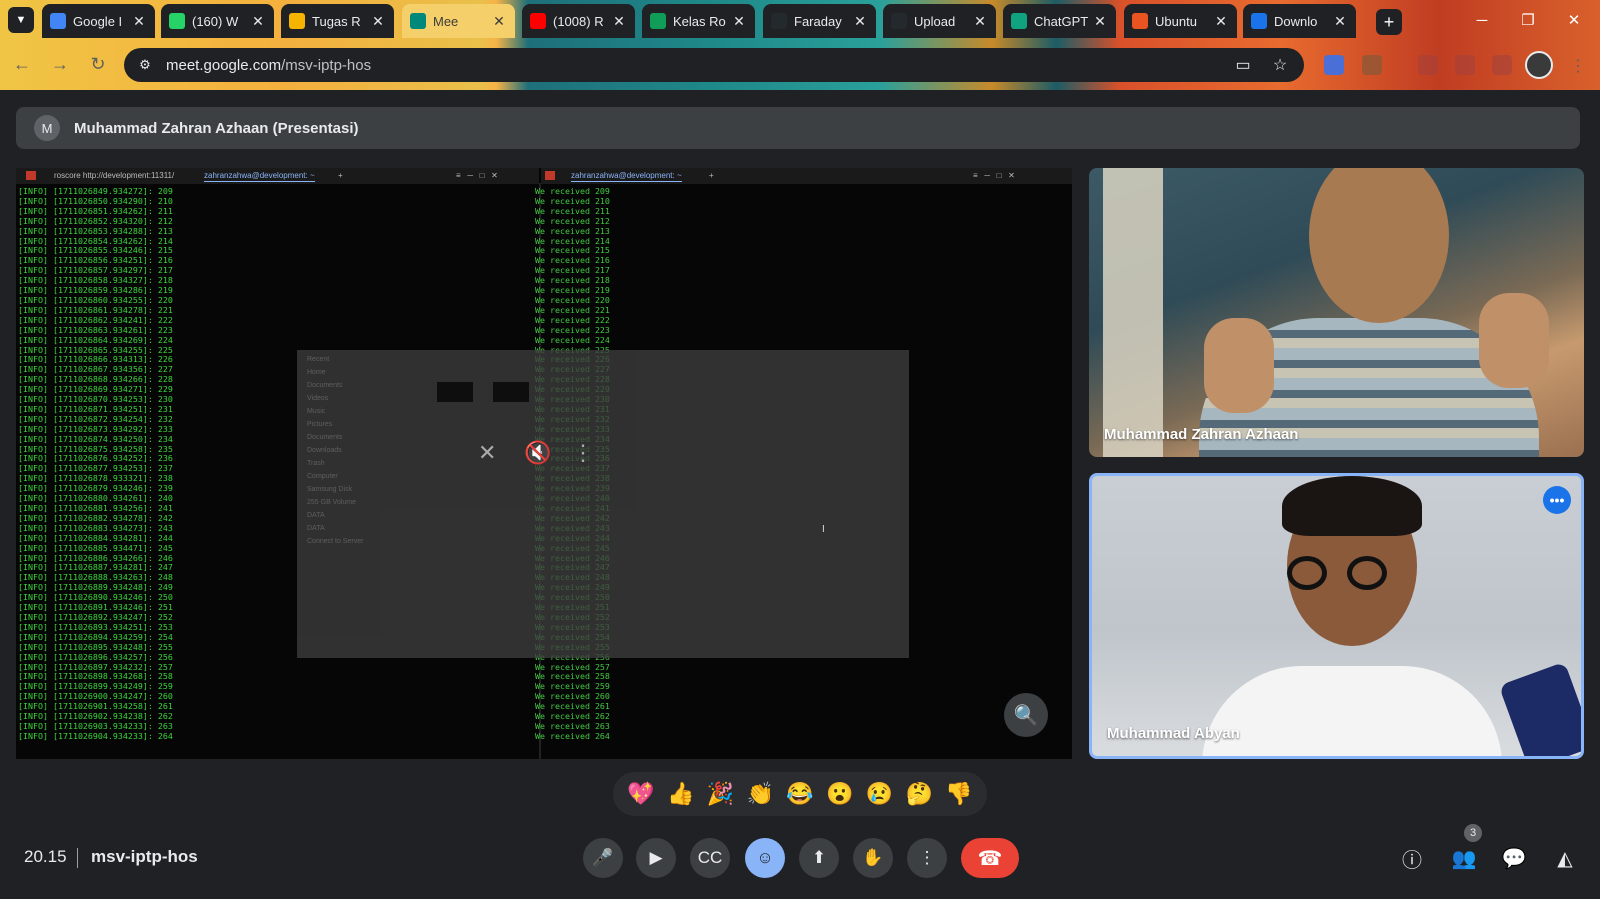 Image resolution: width=1600 pixels, height=899 pixels. I want to click on browser-tab: Mee ✕, so click(458, 21).